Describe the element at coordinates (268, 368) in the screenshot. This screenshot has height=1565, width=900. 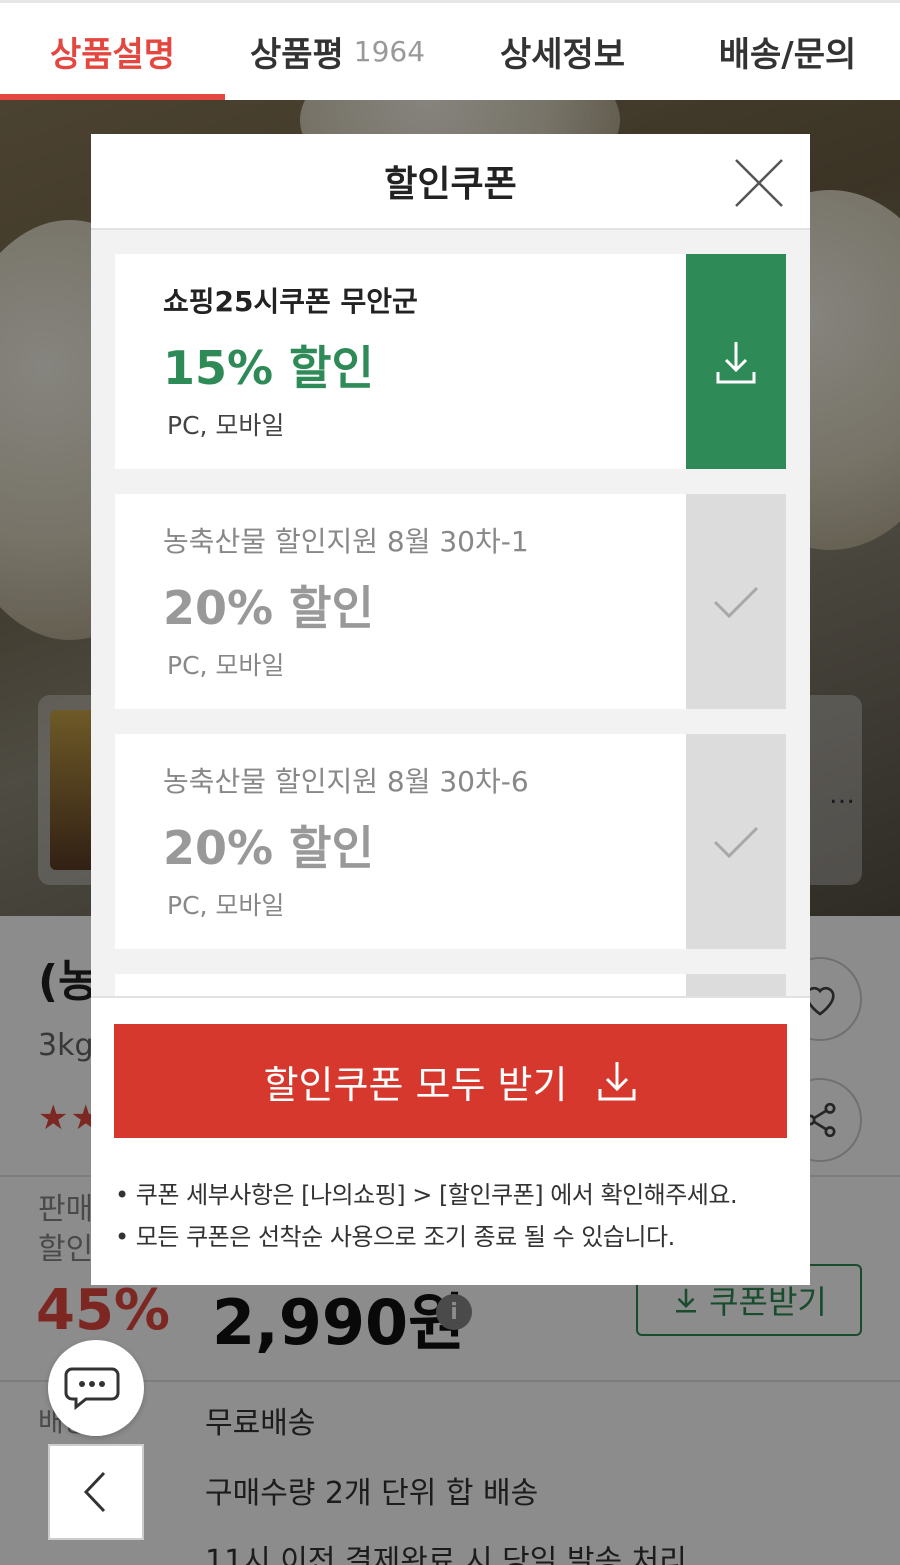
I see `coupon-rate: 15% 할인` at that location.